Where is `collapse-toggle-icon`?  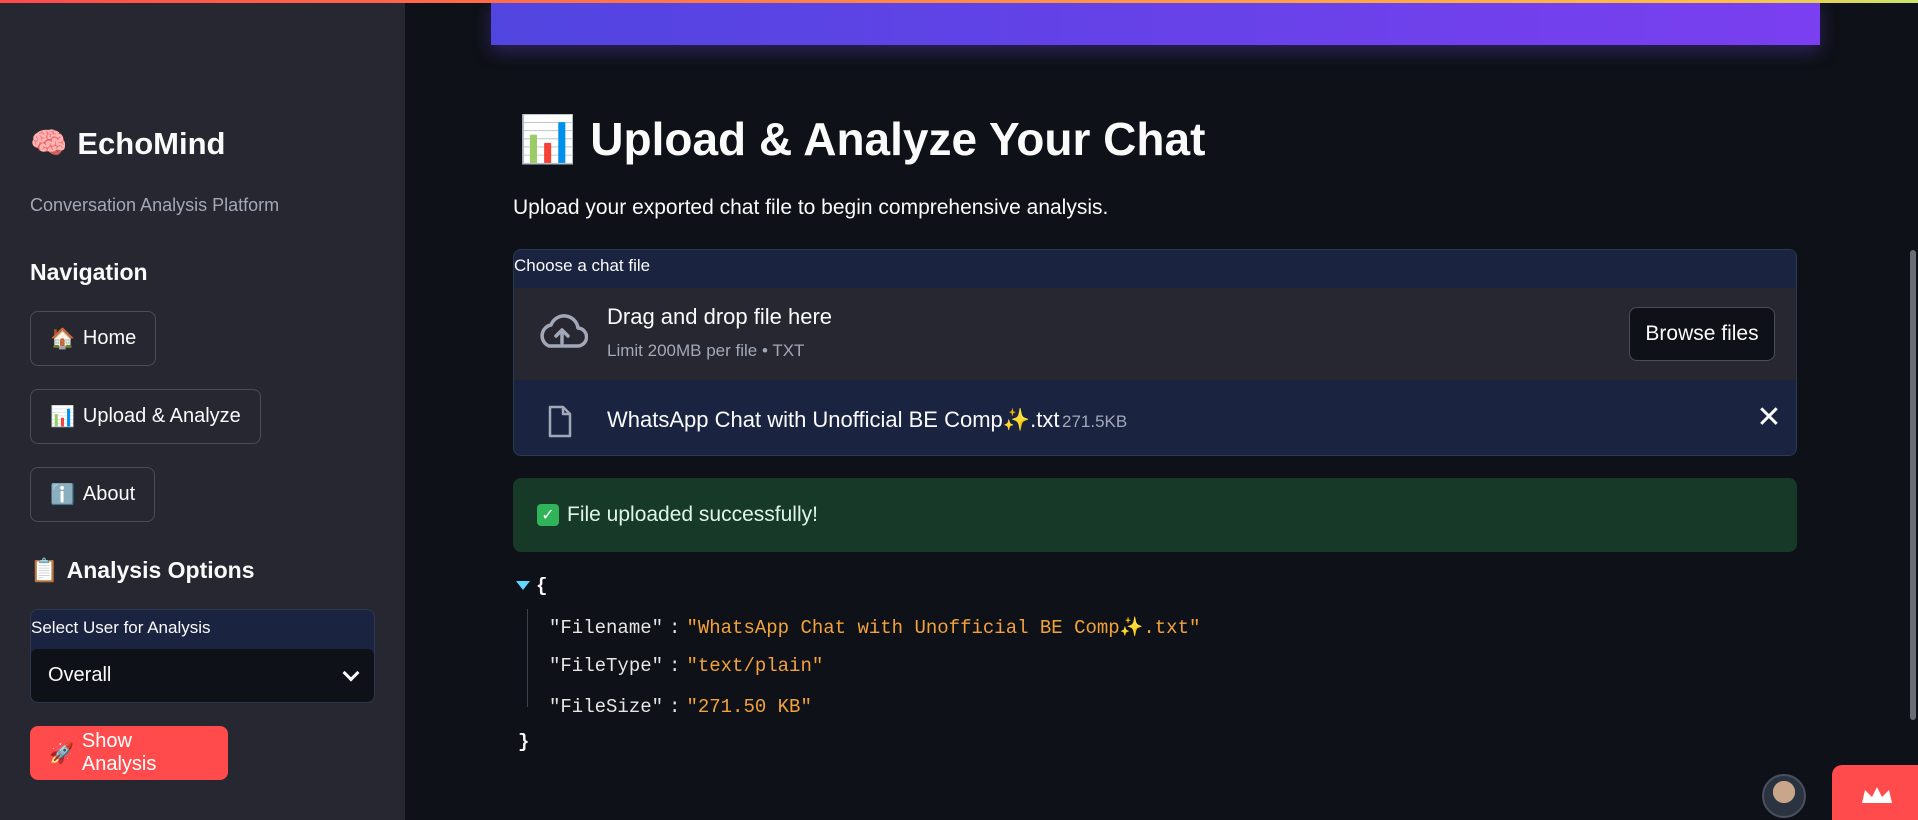 collapse-toggle-icon is located at coordinates (523, 585).